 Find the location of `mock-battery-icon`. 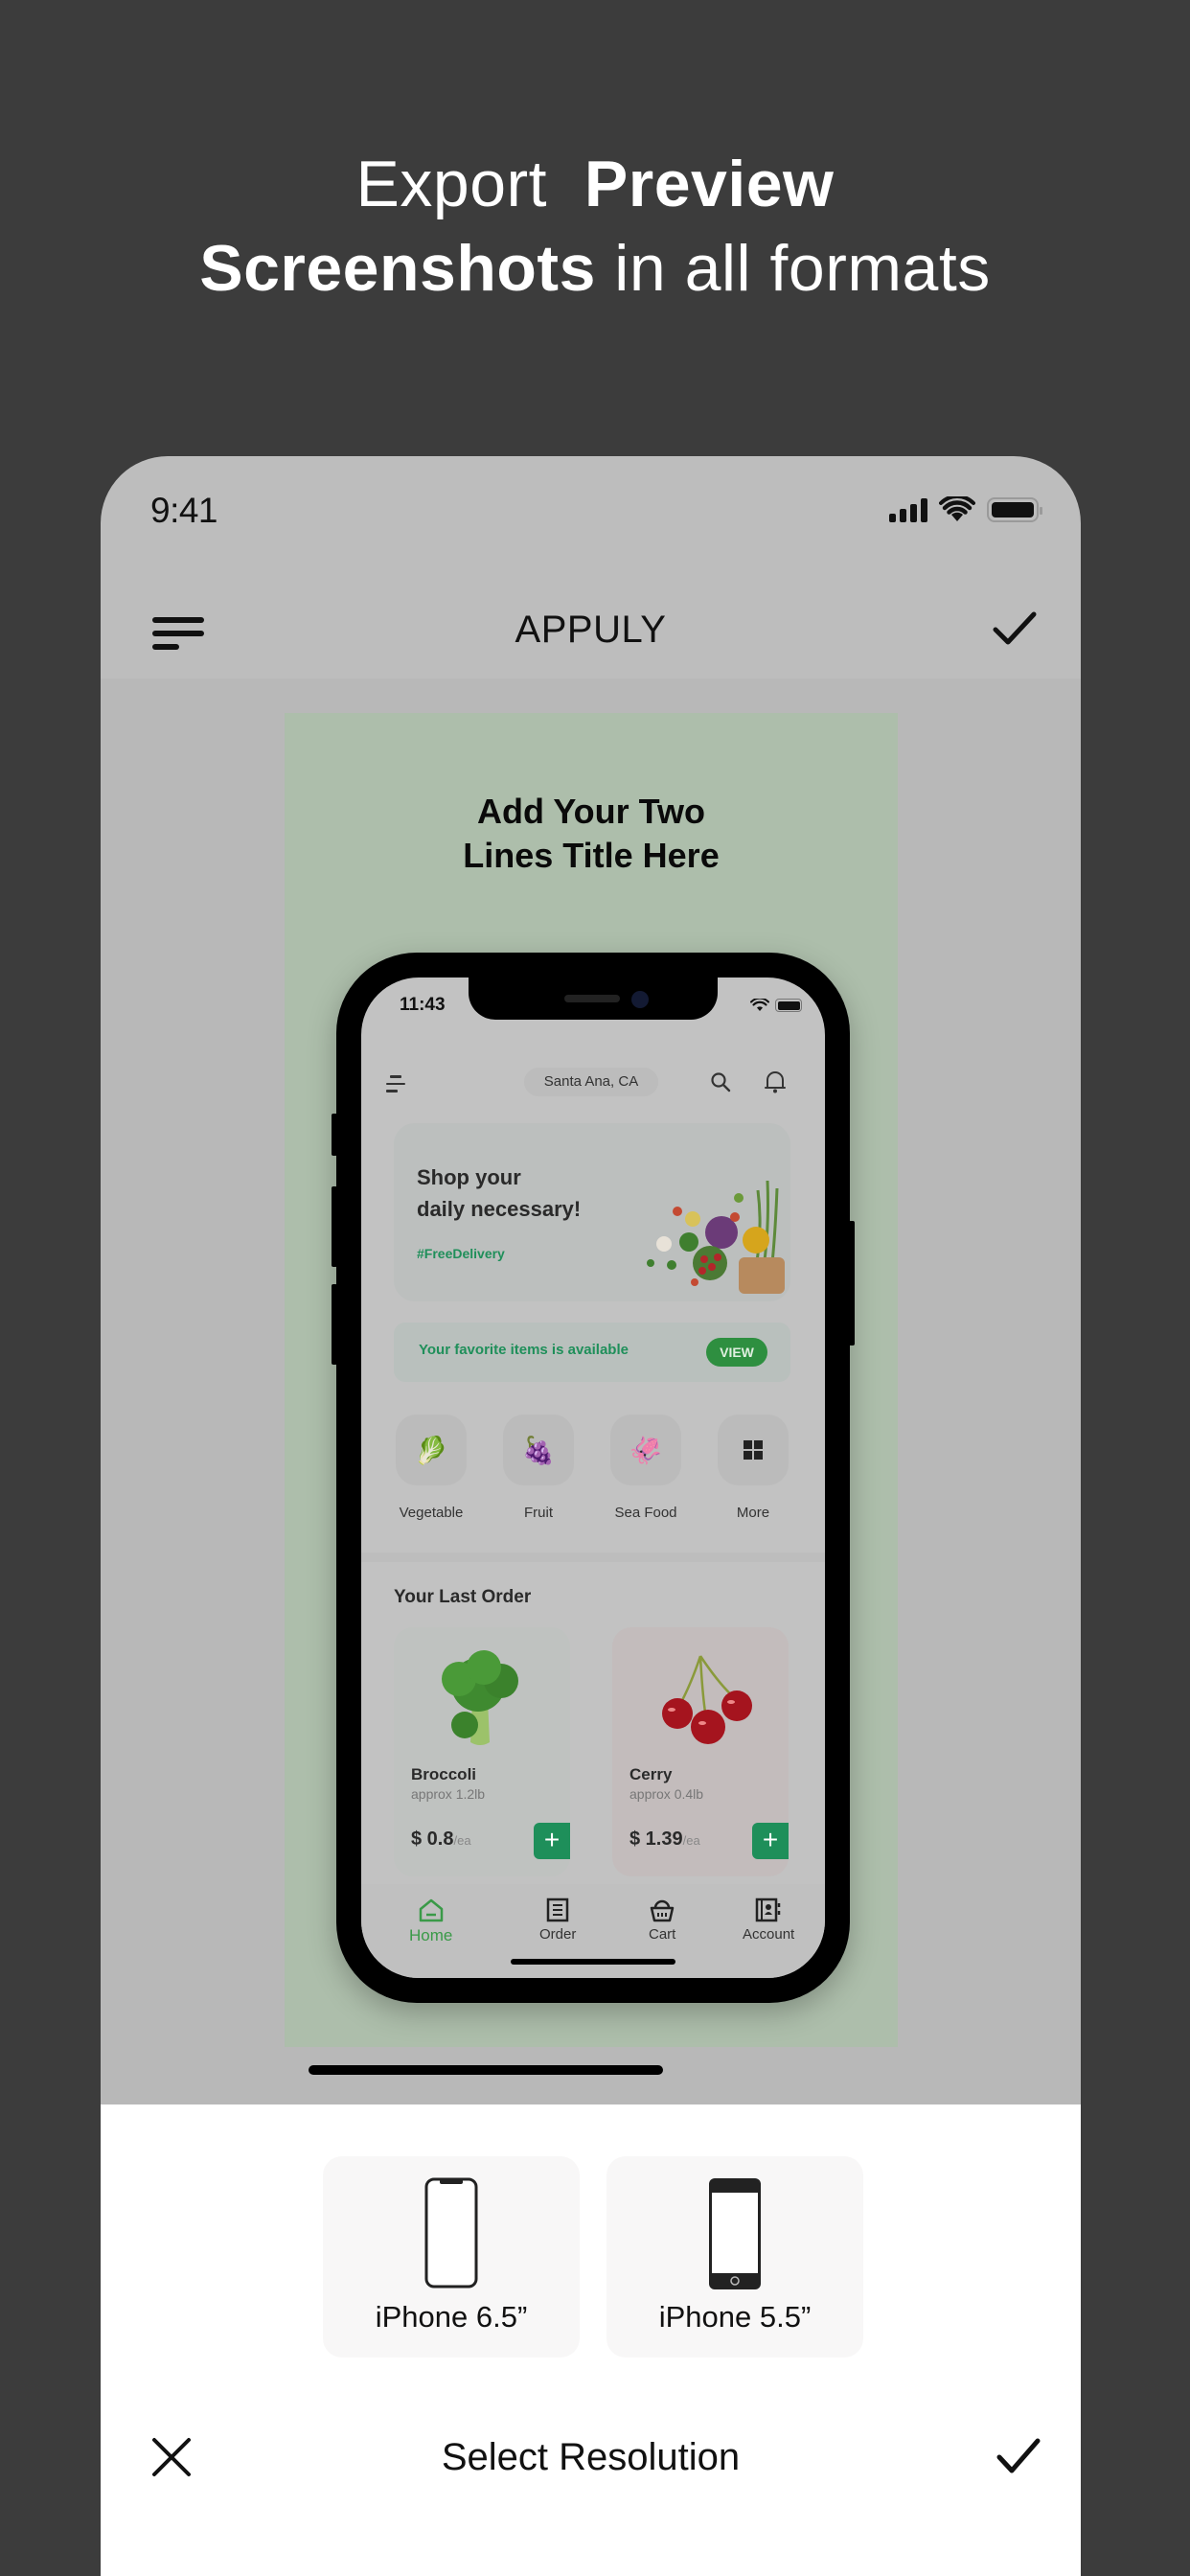

mock-battery-icon is located at coordinates (789, 1005).